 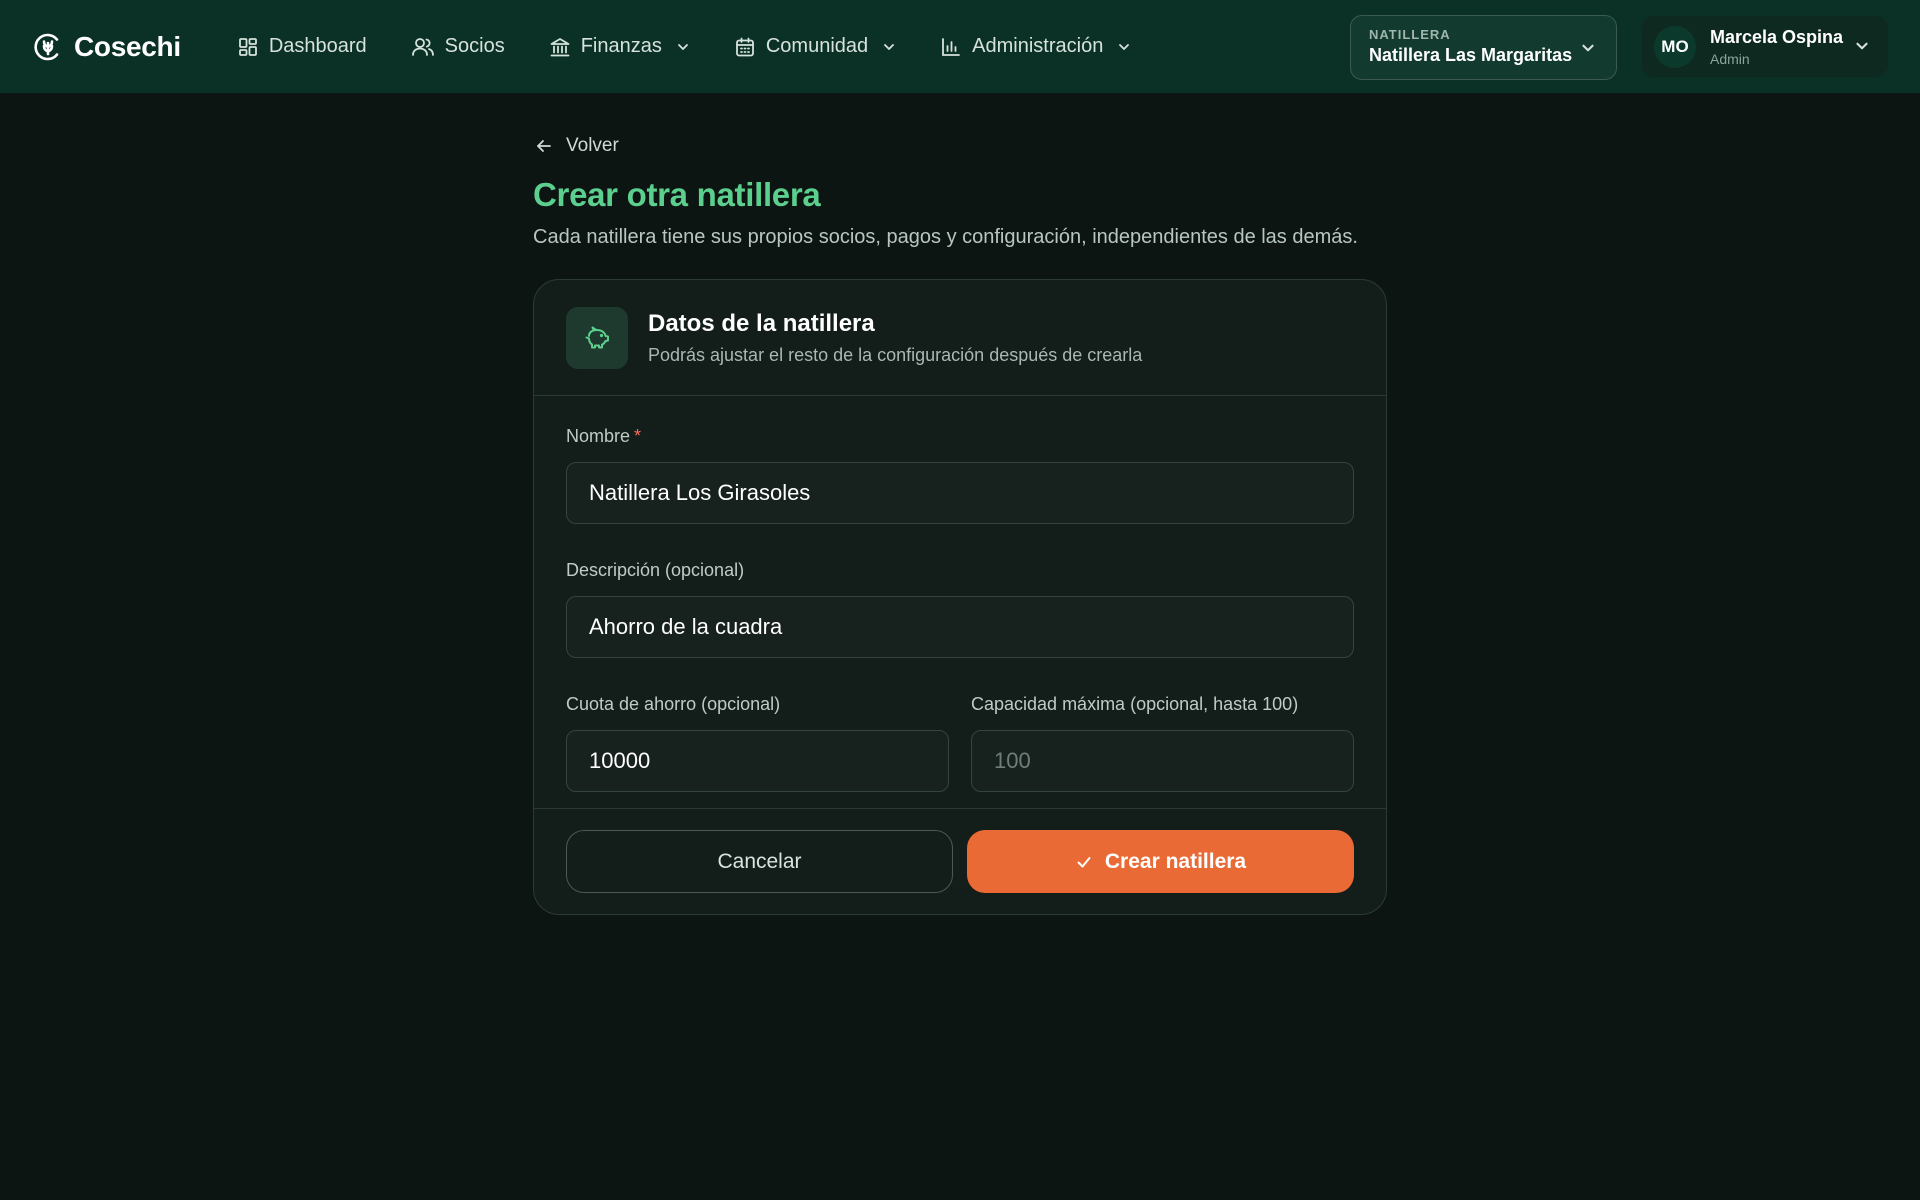 What do you see at coordinates (677, 194) in the screenshot?
I see `page-title: Crear otra natillera` at bounding box center [677, 194].